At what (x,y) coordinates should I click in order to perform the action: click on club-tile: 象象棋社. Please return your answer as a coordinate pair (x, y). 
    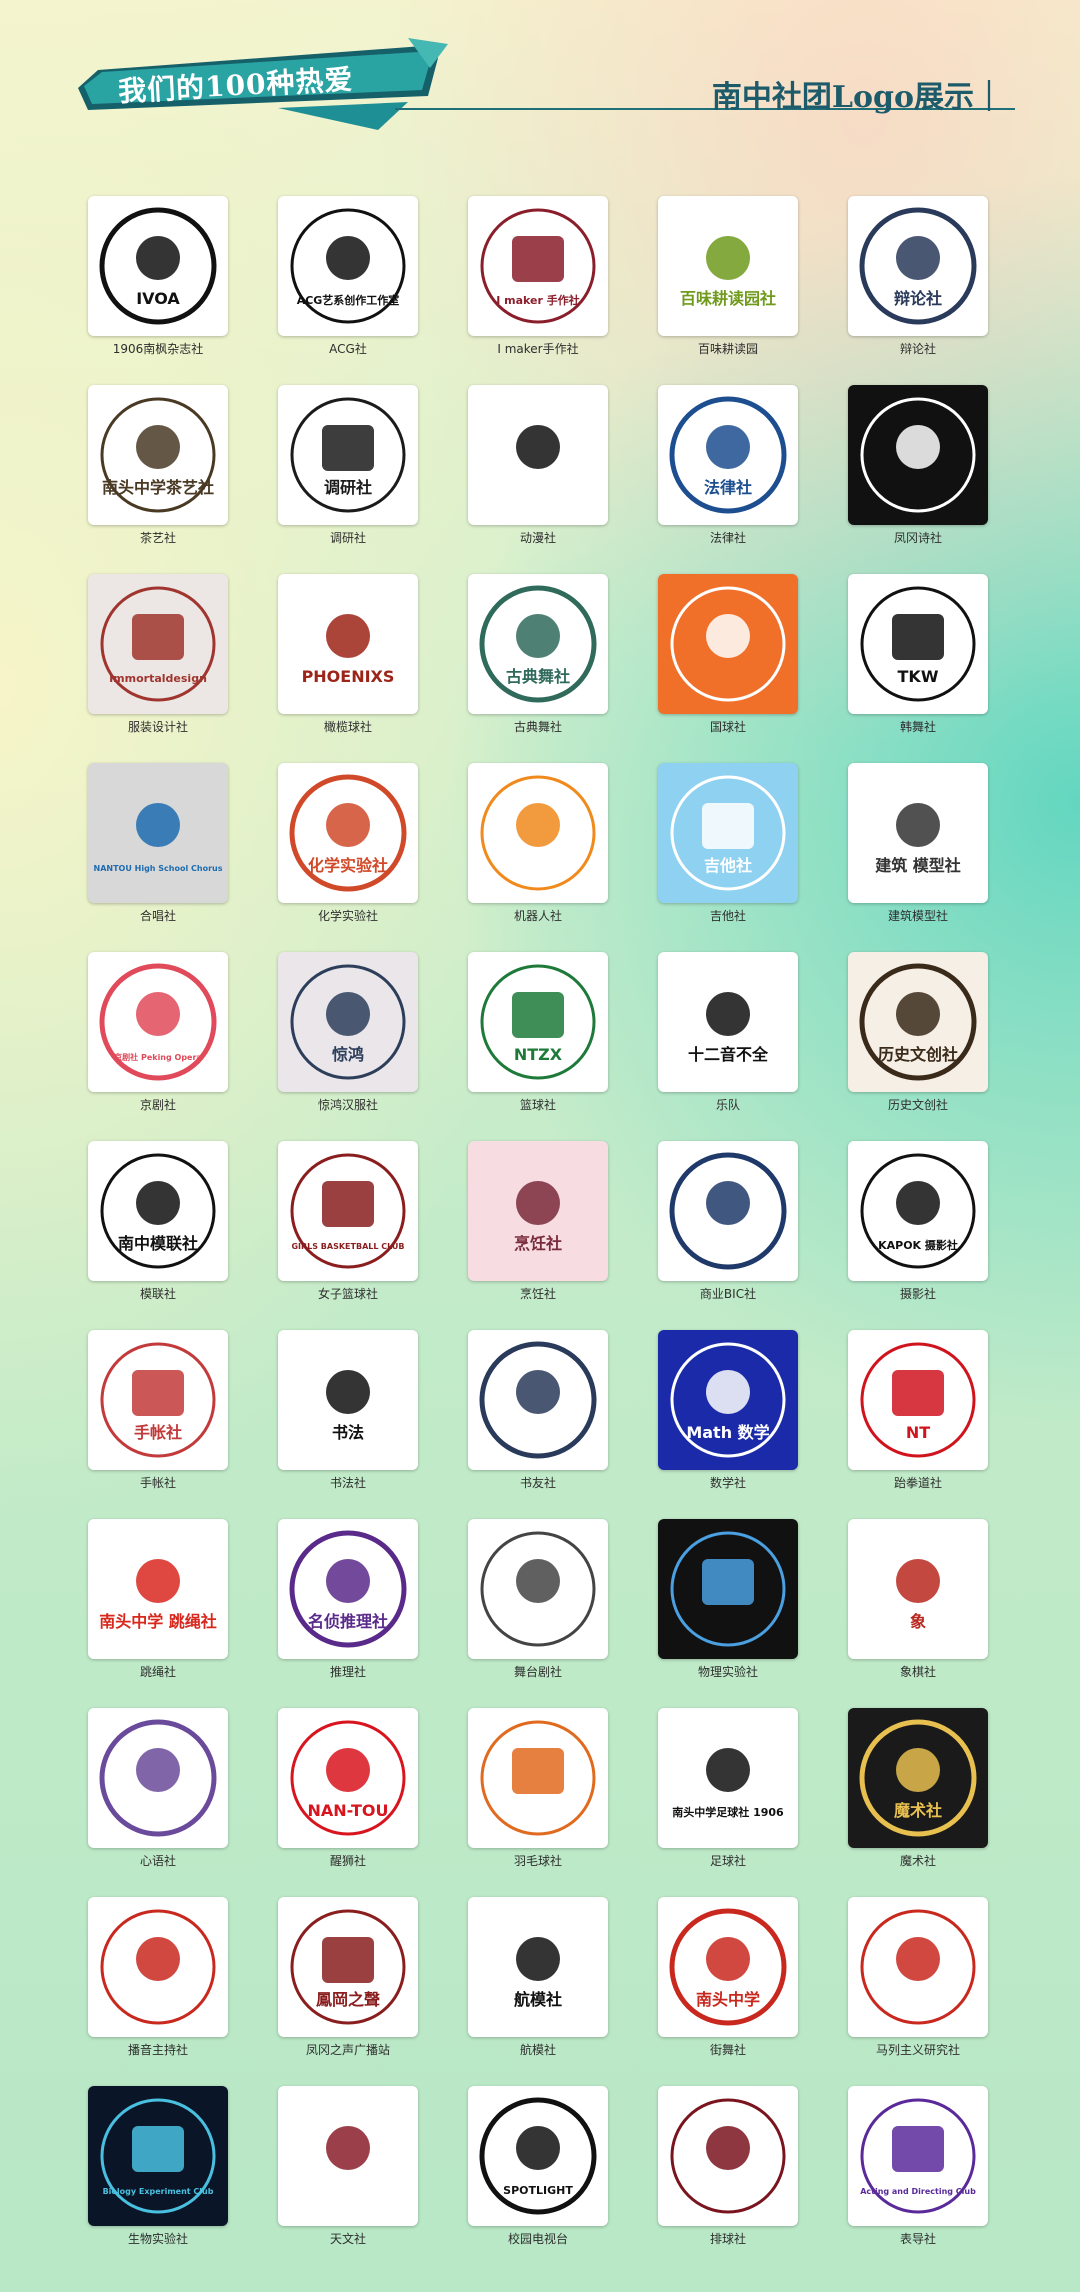
    Looking at the image, I should click on (918, 1599).